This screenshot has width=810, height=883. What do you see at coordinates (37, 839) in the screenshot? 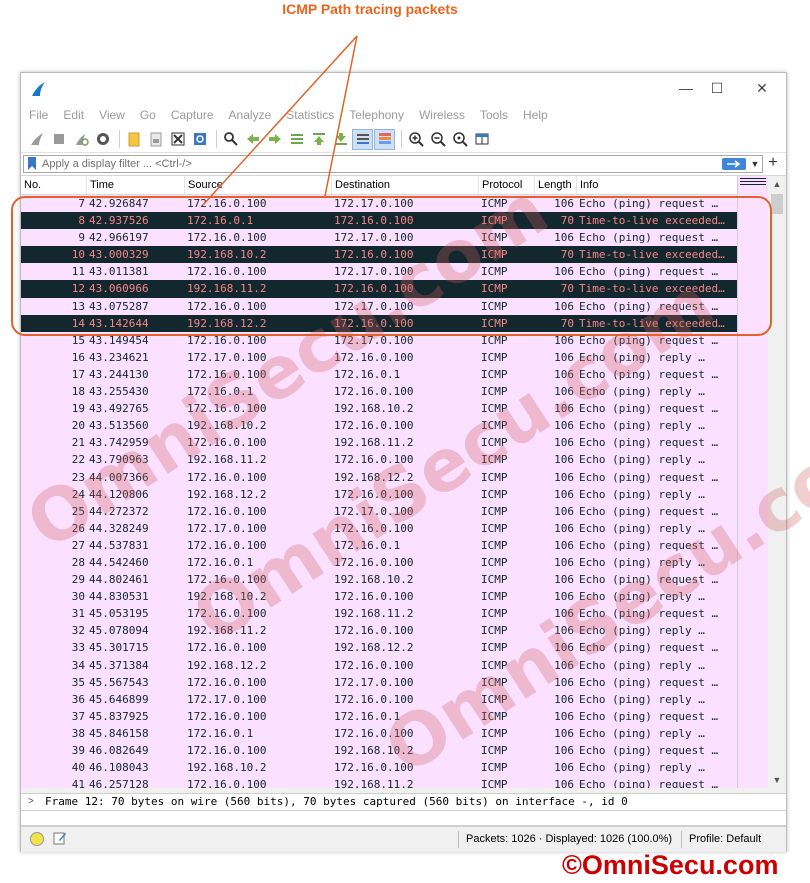
I see `expert-info-icon` at bounding box center [37, 839].